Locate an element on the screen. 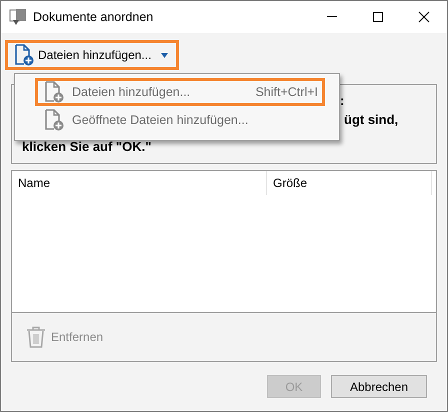 Image resolution: width=448 pixels, height=412 pixels. menu-item: Dateien hinzufügen... Shift+Ctrl+I is located at coordinates (180, 92).